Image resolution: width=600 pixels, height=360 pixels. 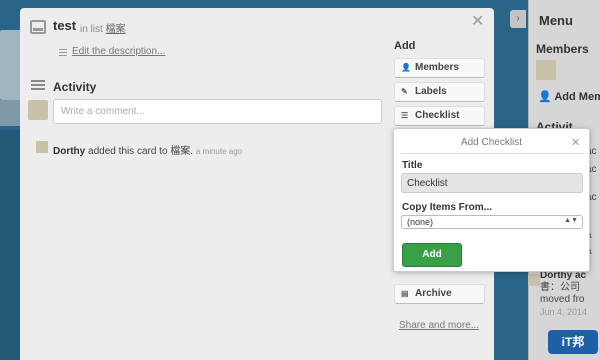 What do you see at coordinates (560, 287) in the screenshot?
I see `menu-feed-text: 書：公司` at bounding box center [560, 287].